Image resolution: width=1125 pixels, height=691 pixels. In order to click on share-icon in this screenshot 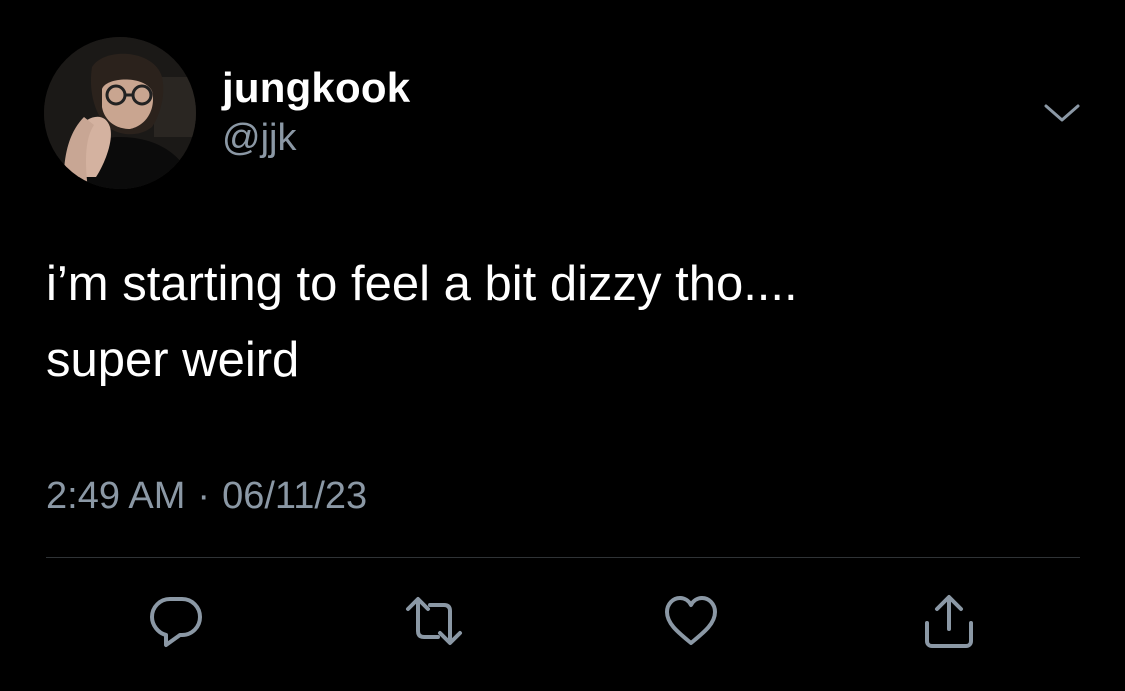, I will do `click(949, 621)`.